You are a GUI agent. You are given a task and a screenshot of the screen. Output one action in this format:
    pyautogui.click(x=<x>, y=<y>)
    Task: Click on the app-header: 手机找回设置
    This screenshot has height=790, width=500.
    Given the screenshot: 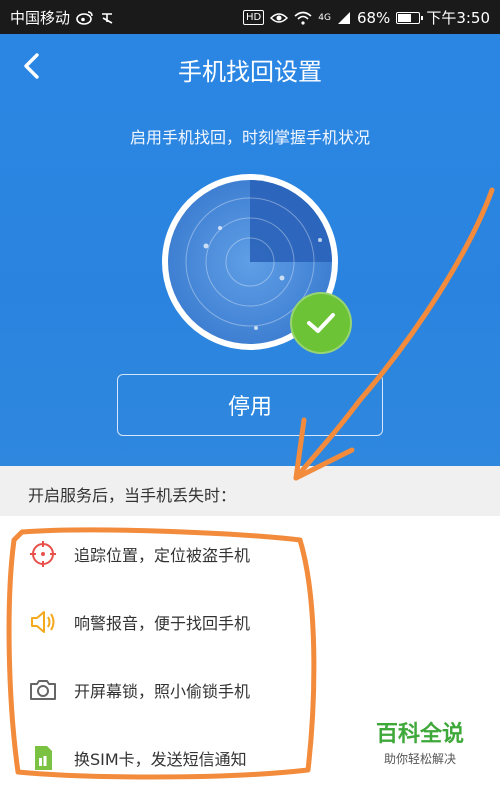 What is the action you would take?
    pyautogui.click(x=250, y=67)
    